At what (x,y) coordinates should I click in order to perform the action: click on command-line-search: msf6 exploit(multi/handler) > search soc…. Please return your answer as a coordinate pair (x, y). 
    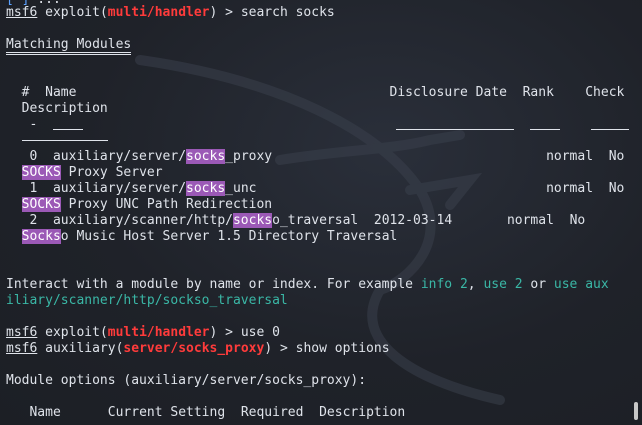
    Looking at the image, I should click on (170, 12).